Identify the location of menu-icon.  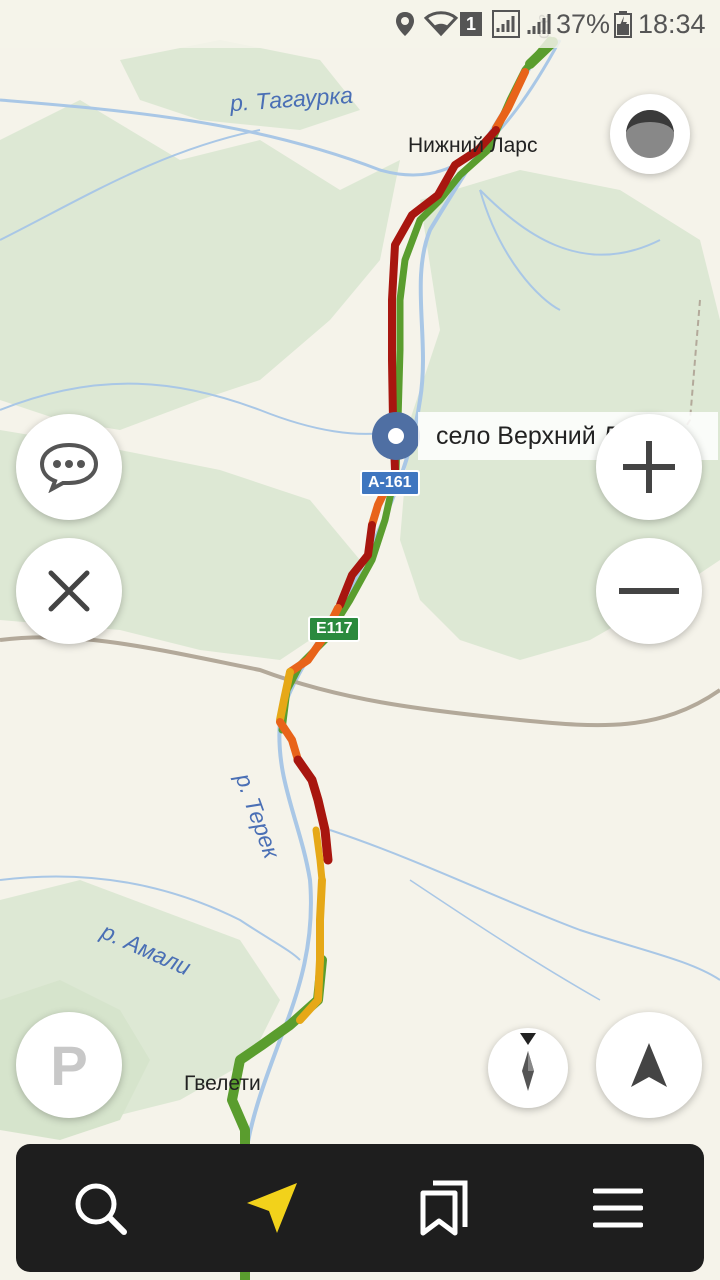
(618, 1208).